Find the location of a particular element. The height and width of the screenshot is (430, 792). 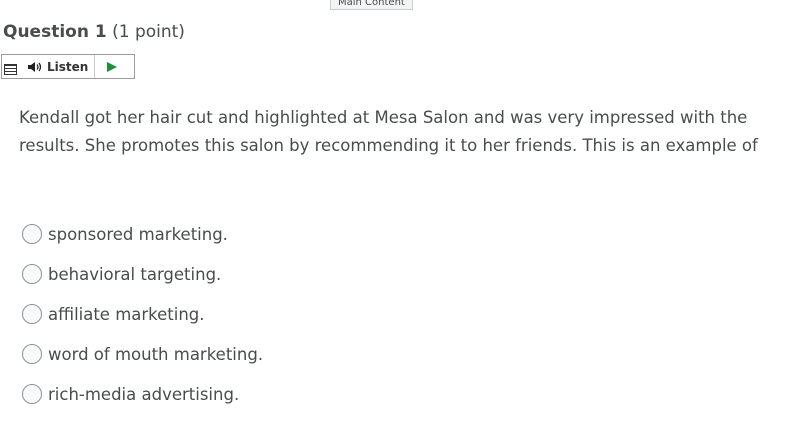

listen-label: Listen is located at coordinates (68, 66).